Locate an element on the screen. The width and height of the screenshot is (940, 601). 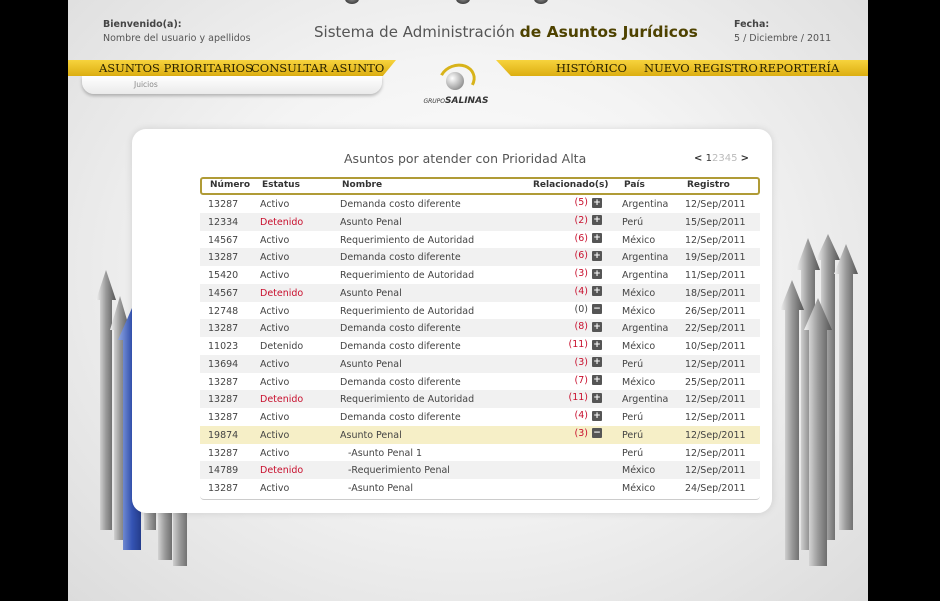
pager-page: 5 is located at coordinates (734, 158).